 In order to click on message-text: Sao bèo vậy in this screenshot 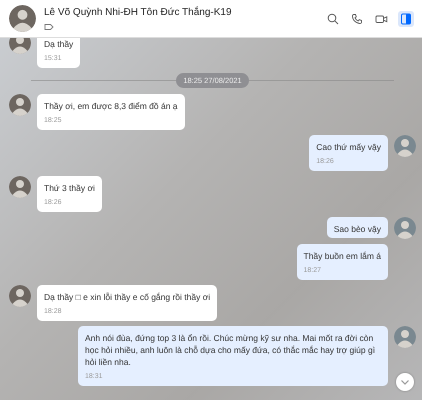, I will do `click(357, 229)`.